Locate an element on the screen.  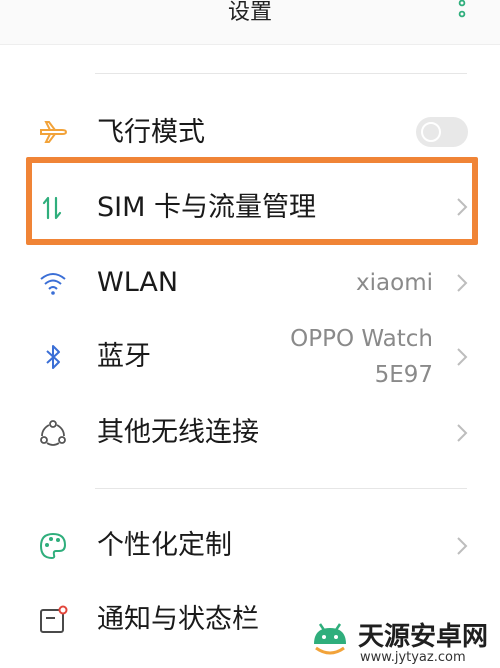
bluetooth-device-name-line2: 5E97 is located at coordinates (403, 375).